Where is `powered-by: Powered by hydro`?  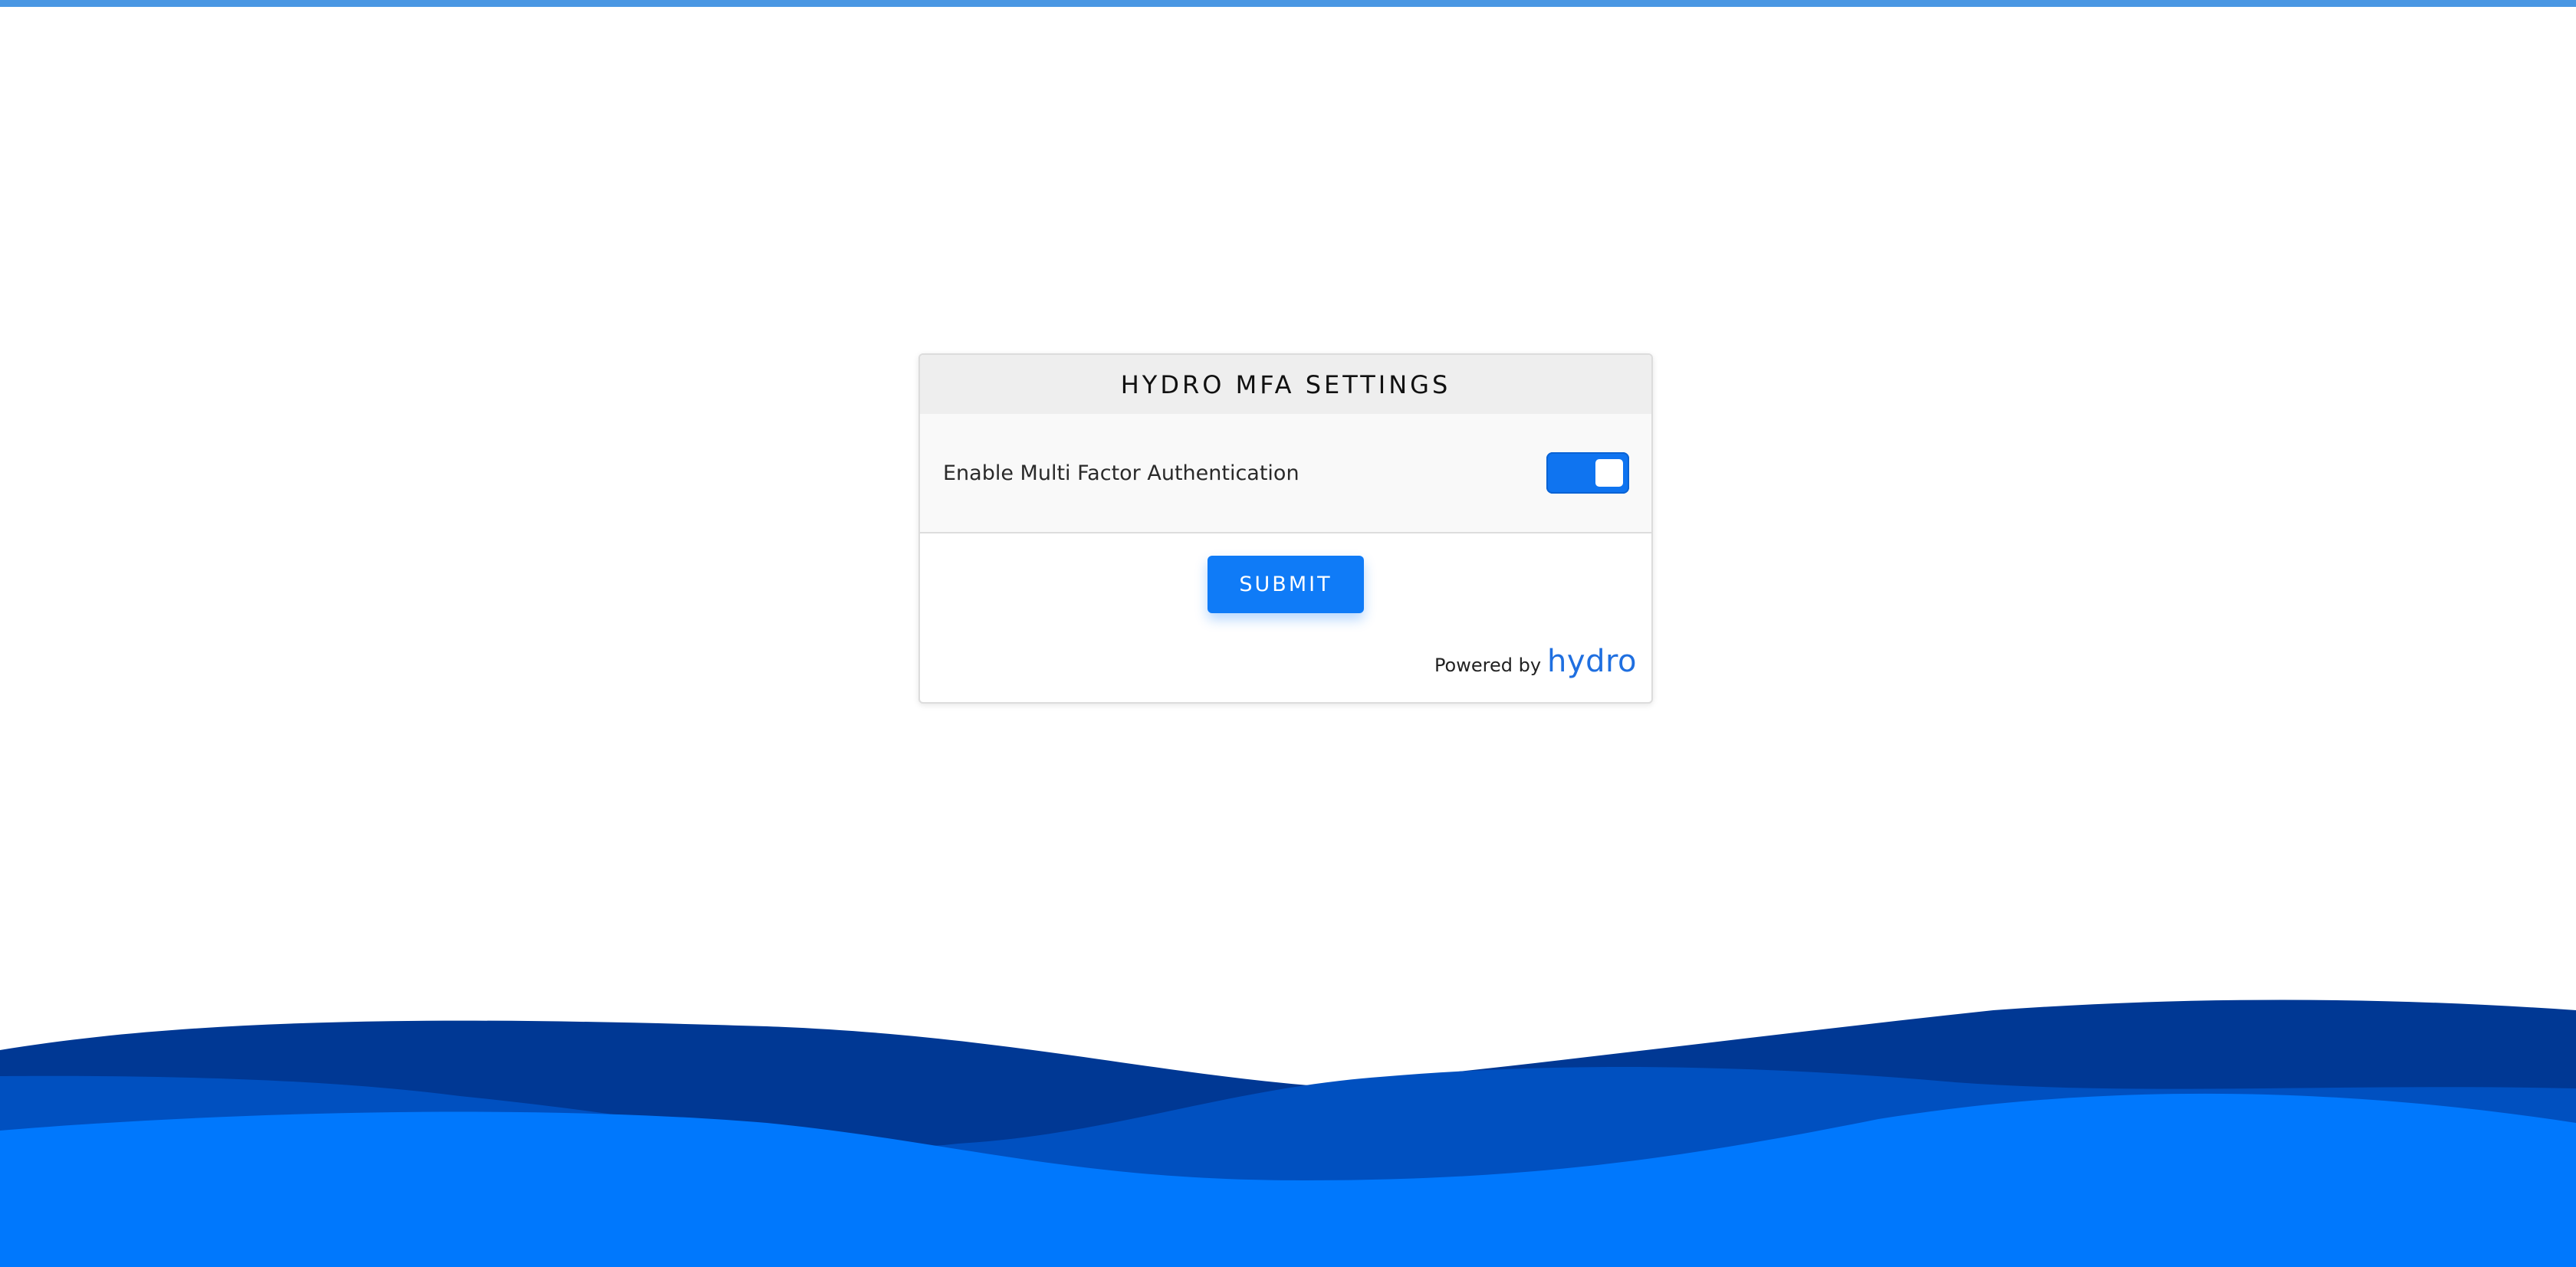 powered-by: Powered by hydro is located at coordinates (1535, 661).